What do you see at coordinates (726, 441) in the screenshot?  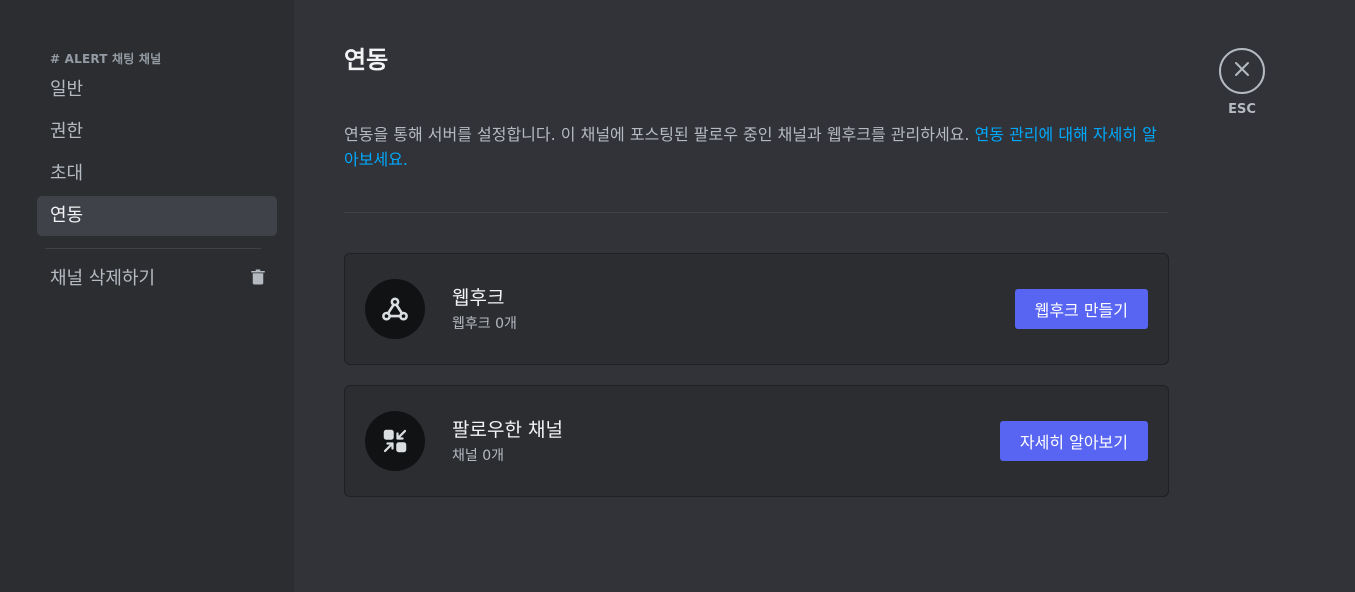 I see `followed-channels-card-text: 팔로우한 채널 채널 0개` at bounding box center [726, 441].